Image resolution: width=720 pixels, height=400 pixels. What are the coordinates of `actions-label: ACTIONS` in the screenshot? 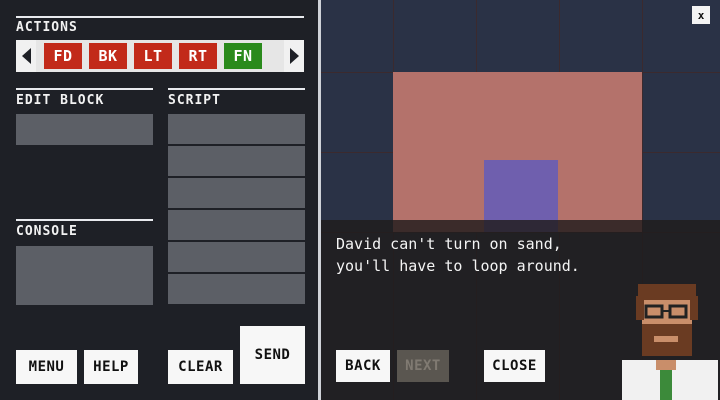 It's located at (47, 27).